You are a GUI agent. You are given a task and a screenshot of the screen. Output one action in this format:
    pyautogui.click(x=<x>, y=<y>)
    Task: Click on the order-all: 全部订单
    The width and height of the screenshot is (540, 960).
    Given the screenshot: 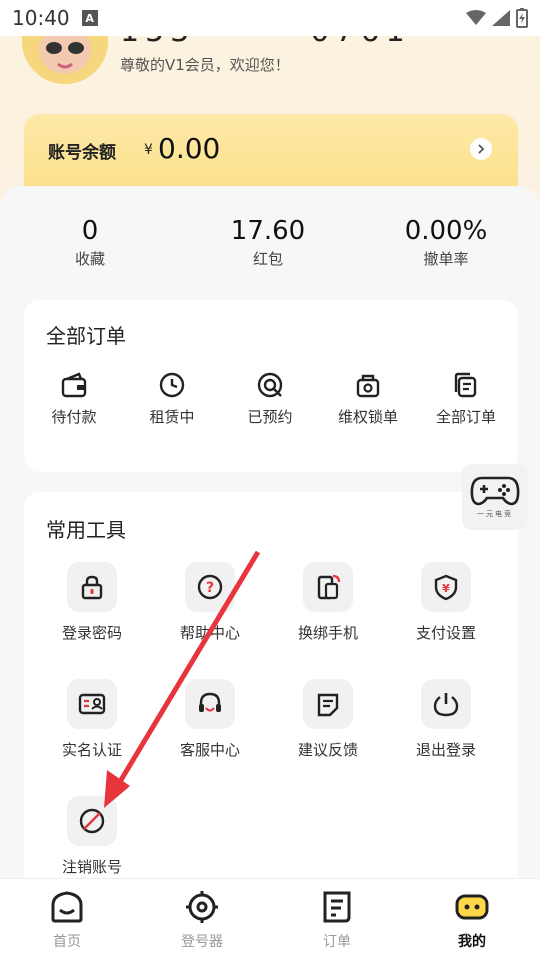 What is the action you would take?
    pyautogui.click(x=466, y=398)
    